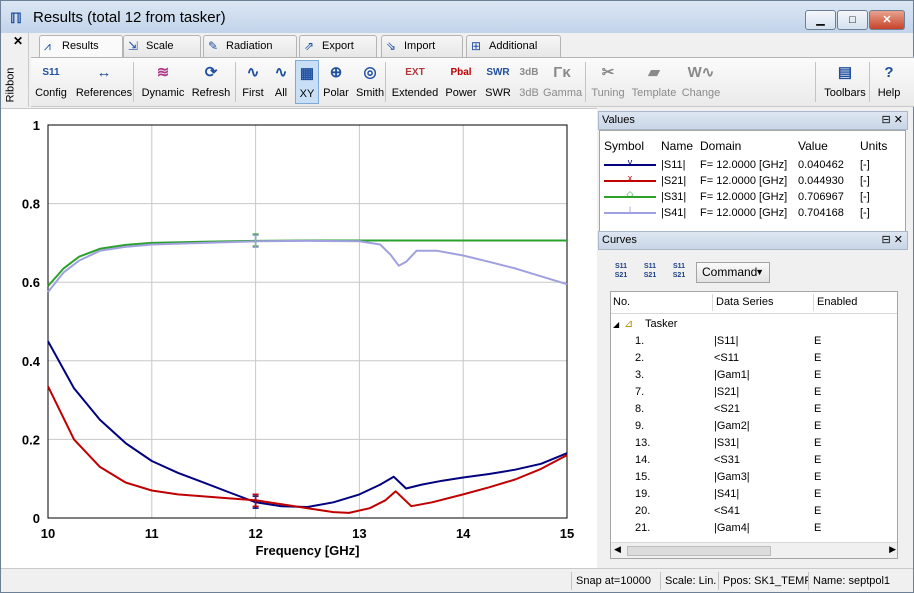  Describe the element at coordinates (754, 494) in the screenshot. I see `tree-row: 19. |S41| E` at that location.